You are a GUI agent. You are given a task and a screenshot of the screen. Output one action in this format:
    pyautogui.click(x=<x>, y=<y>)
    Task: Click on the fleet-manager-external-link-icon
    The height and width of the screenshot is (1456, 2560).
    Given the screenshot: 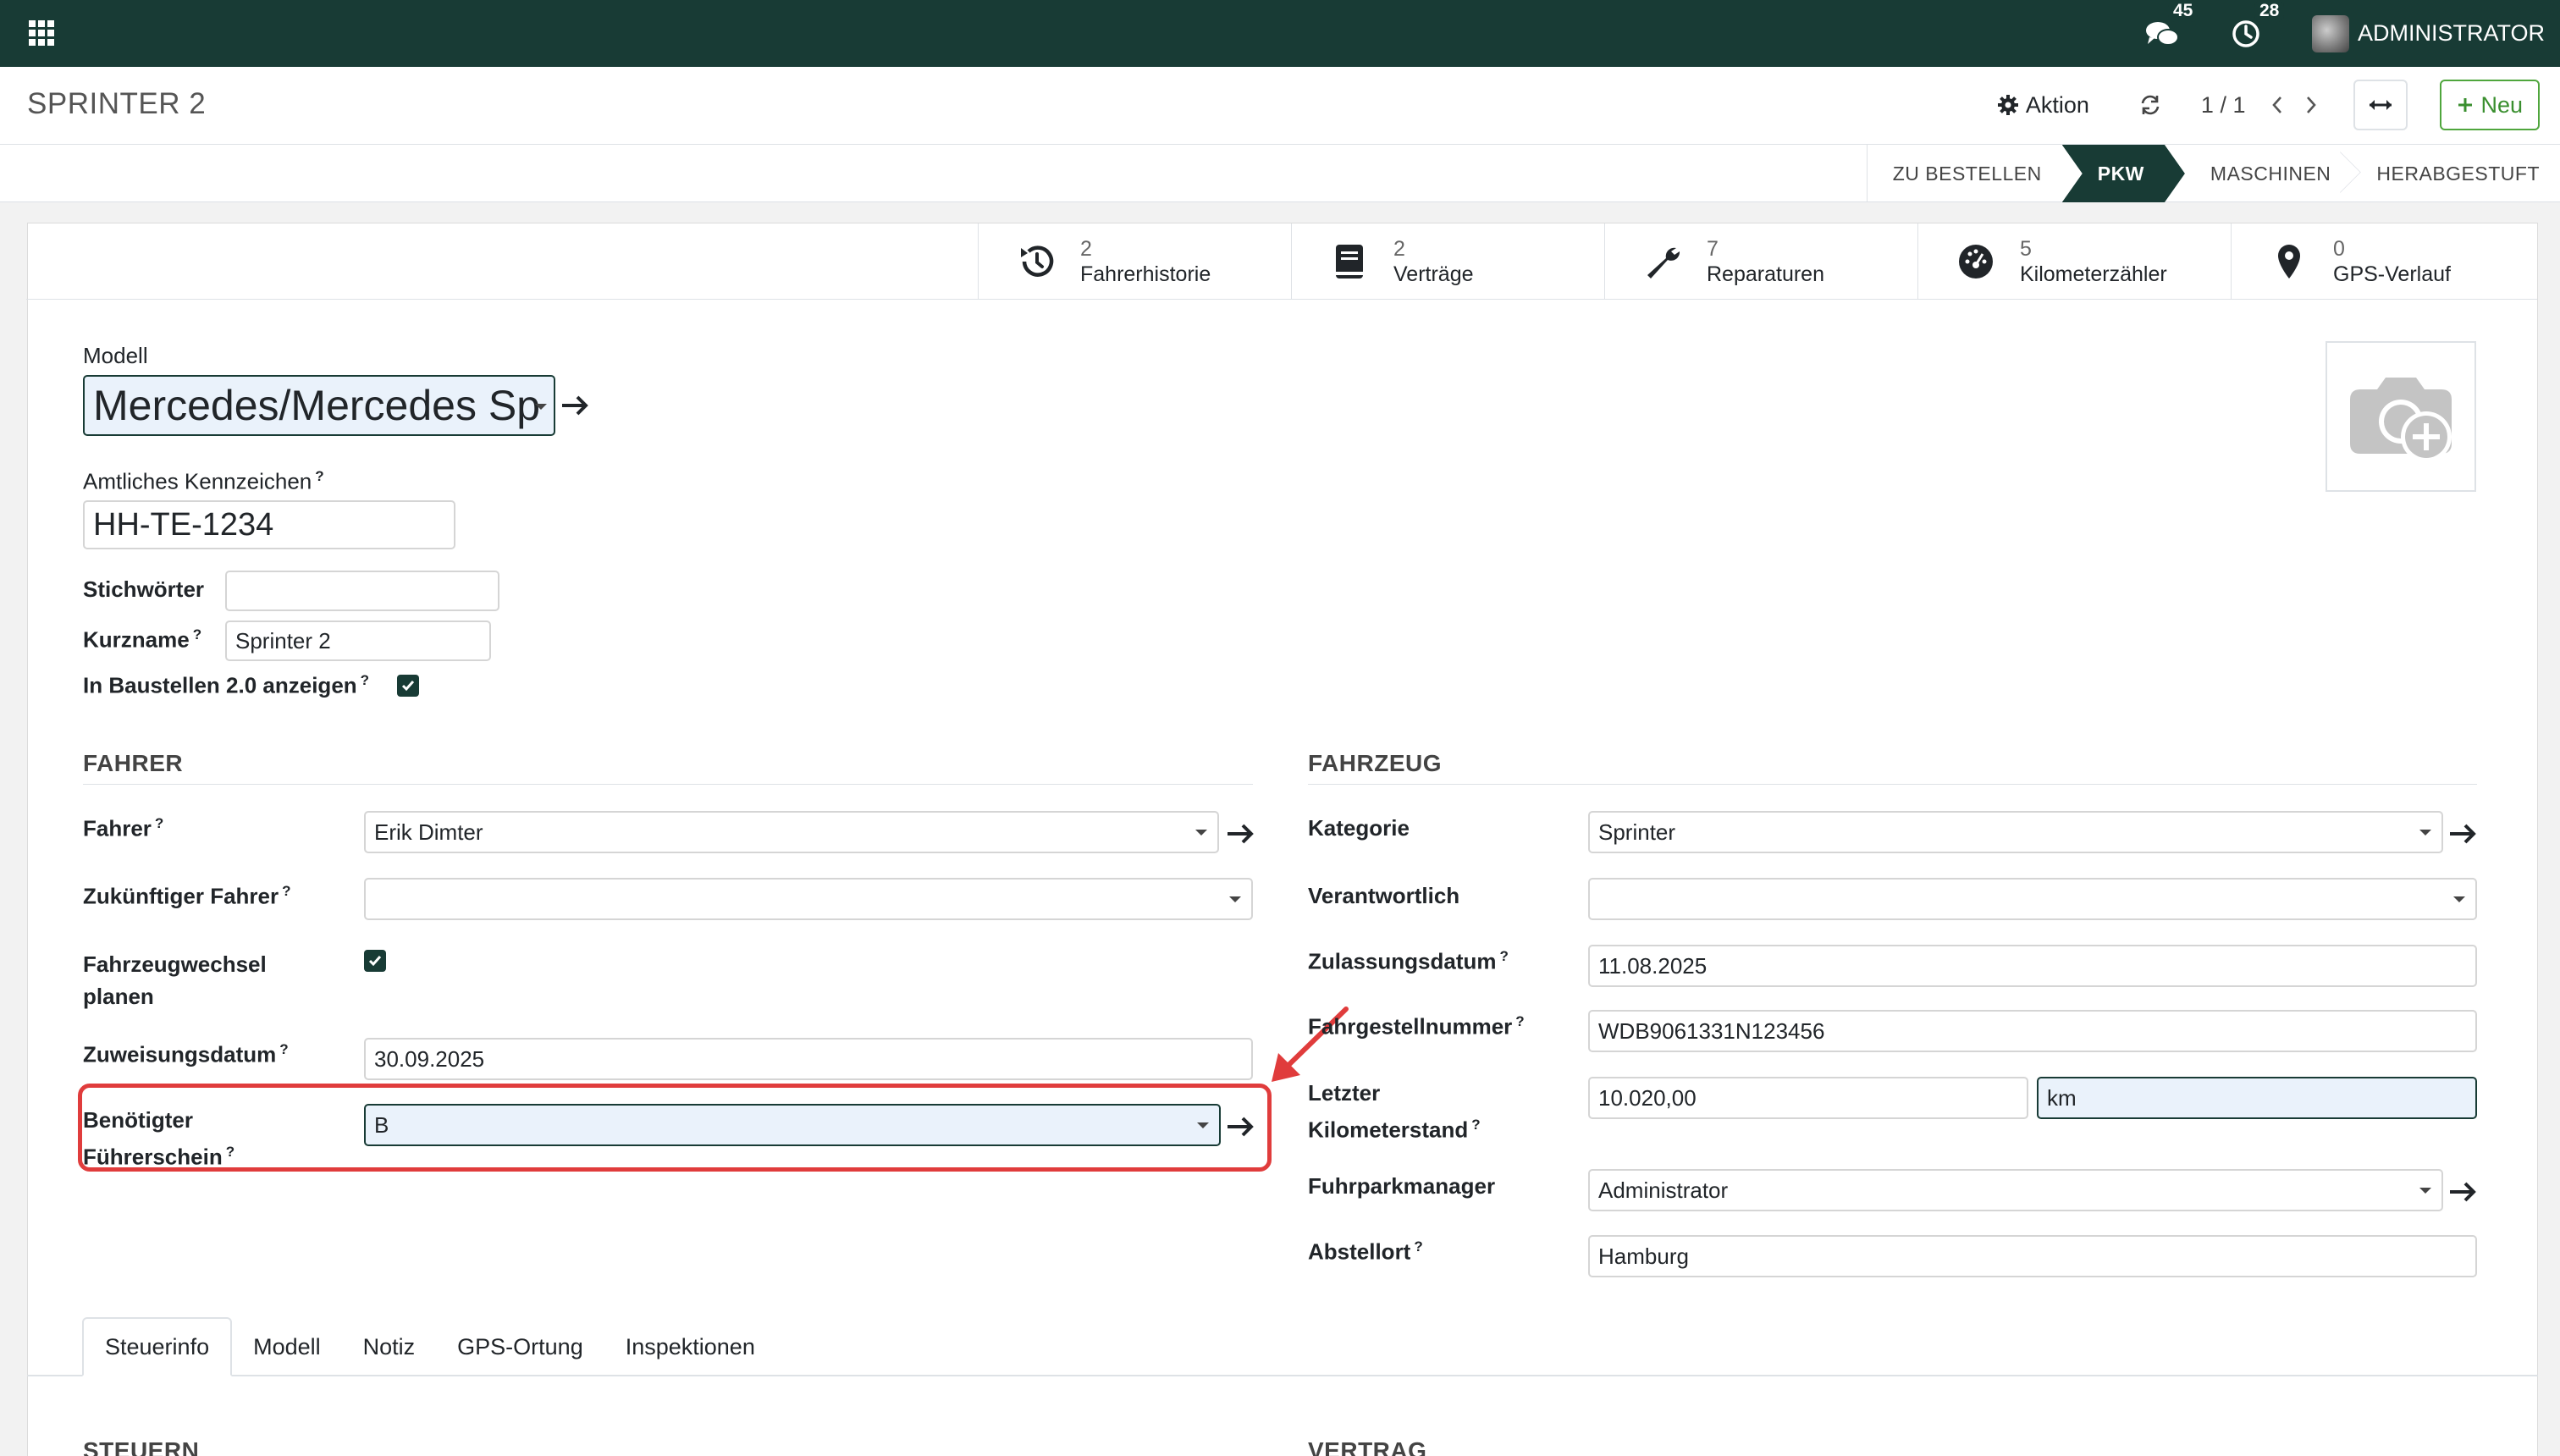 What is the action you would take?
    pyautogui.click(x=2463, y=1192)
    